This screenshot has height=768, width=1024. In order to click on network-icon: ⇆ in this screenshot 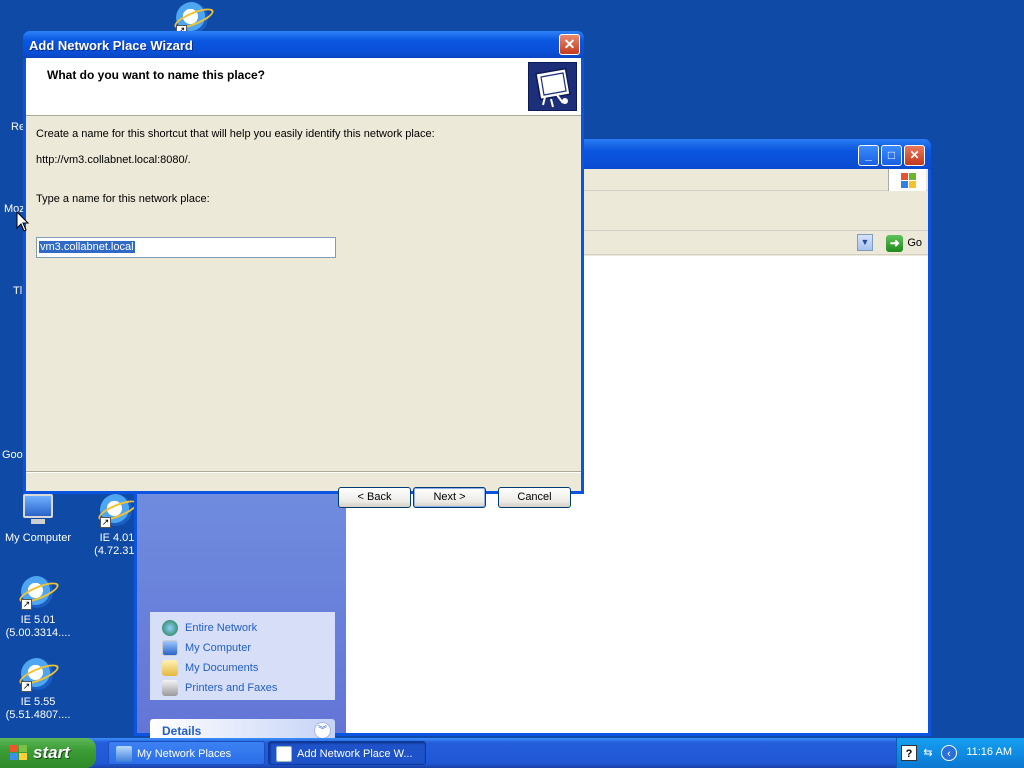, I will do `click(928, 753)`.